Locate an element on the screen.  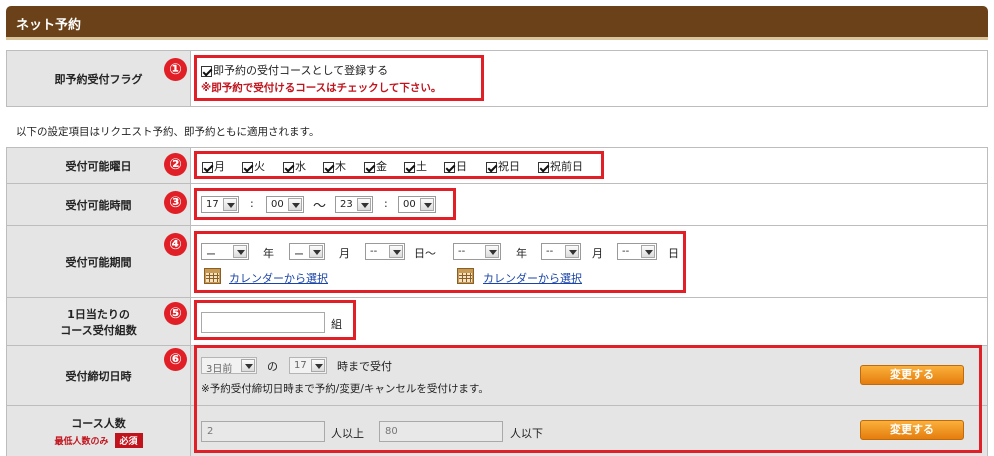
day-wed: 水 is located at coordinates (294, 166).